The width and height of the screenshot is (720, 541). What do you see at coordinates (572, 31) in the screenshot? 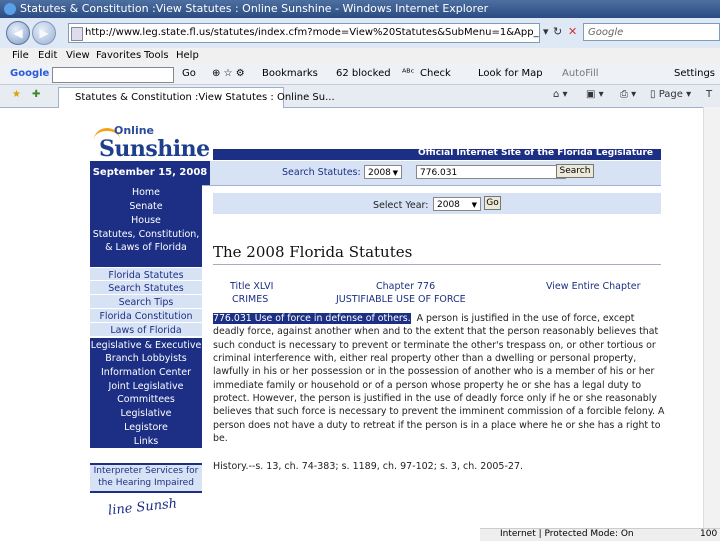
I see `stop-icon: ✕` at bounding box center [572, 31].